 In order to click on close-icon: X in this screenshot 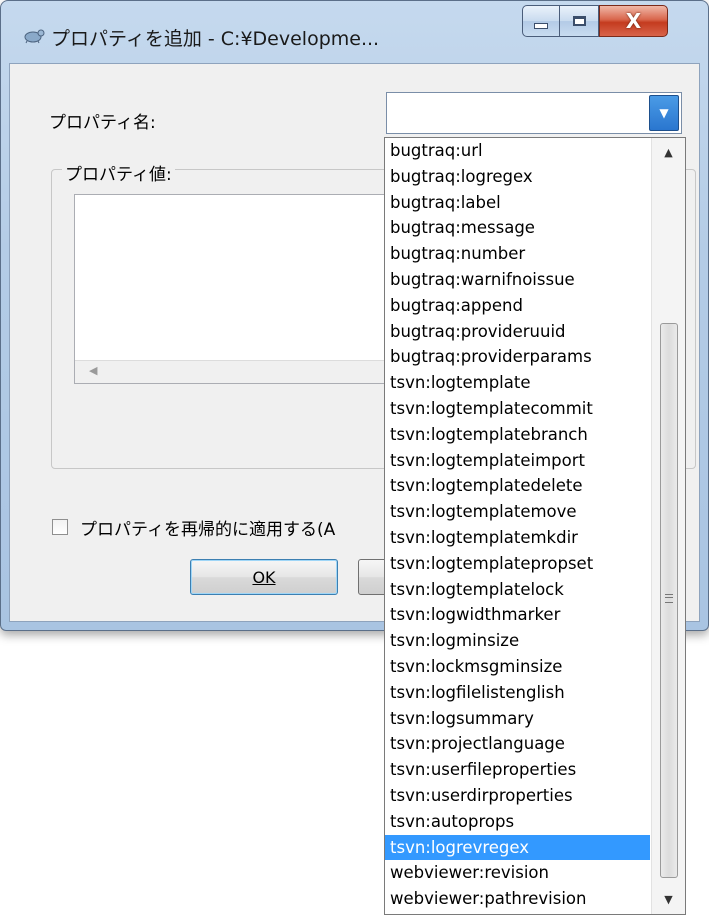, I will do `click(633, 21)`.